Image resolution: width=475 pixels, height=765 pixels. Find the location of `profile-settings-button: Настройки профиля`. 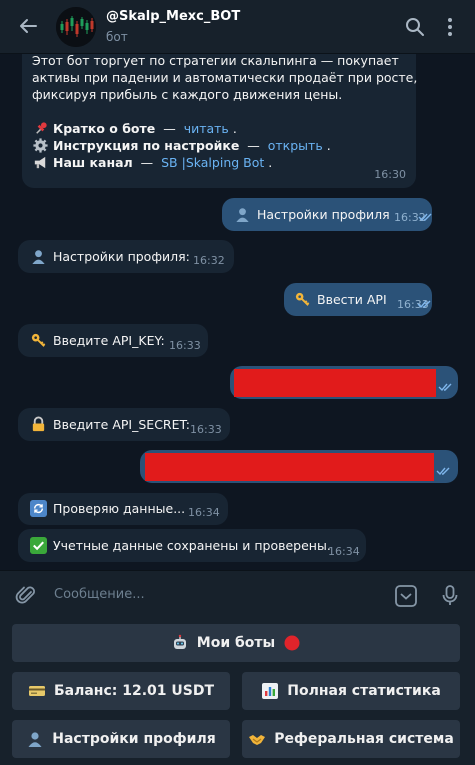

profile-settings-button: Настройки профиля is located at coordinates (121, 739).